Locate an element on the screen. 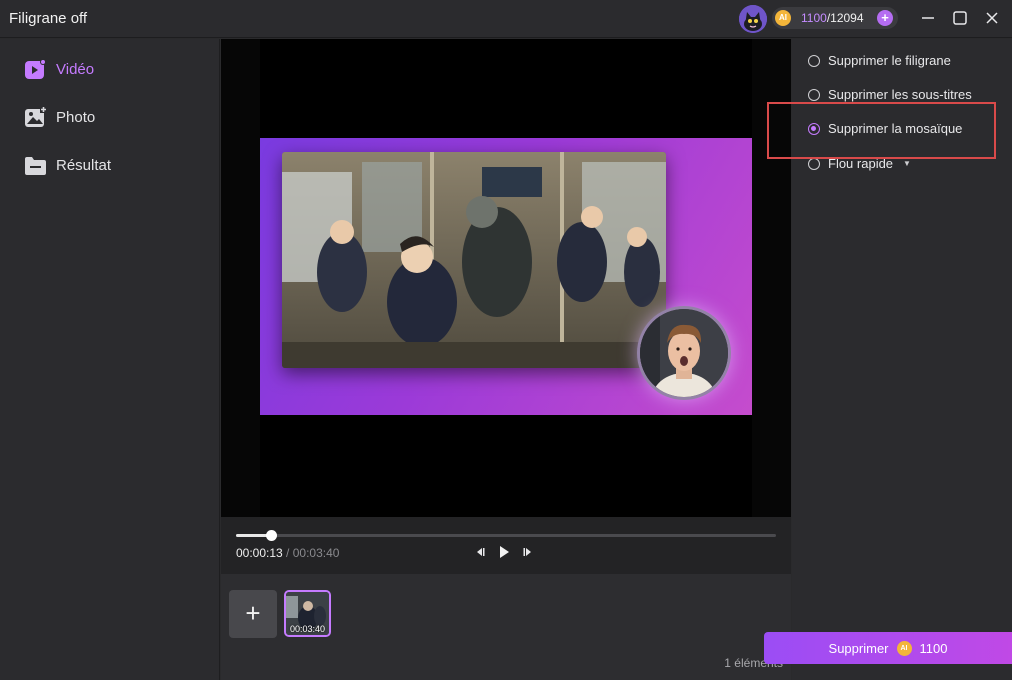  maximize-icon is located at coordinates (960, 18).